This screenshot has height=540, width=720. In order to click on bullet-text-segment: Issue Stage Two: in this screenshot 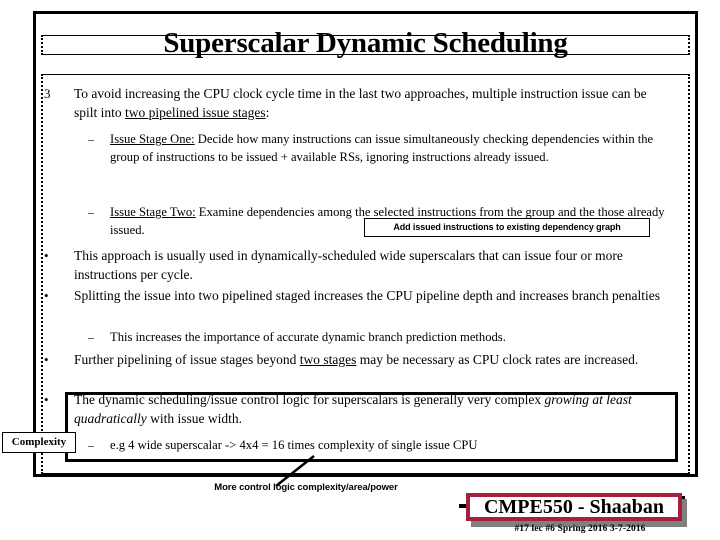, I will do `click(153, 212)`.